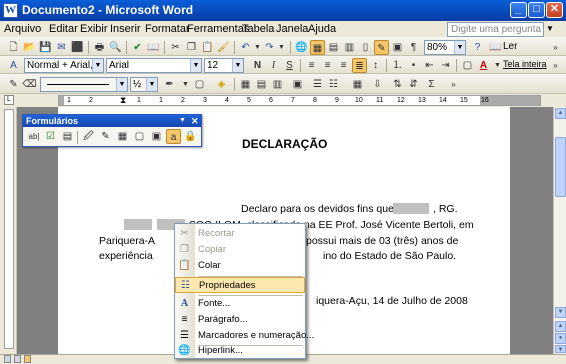  Describe the element at coordinates (221, 84) in the screenshot. I see `shading-color-icon: ◈` at that location.